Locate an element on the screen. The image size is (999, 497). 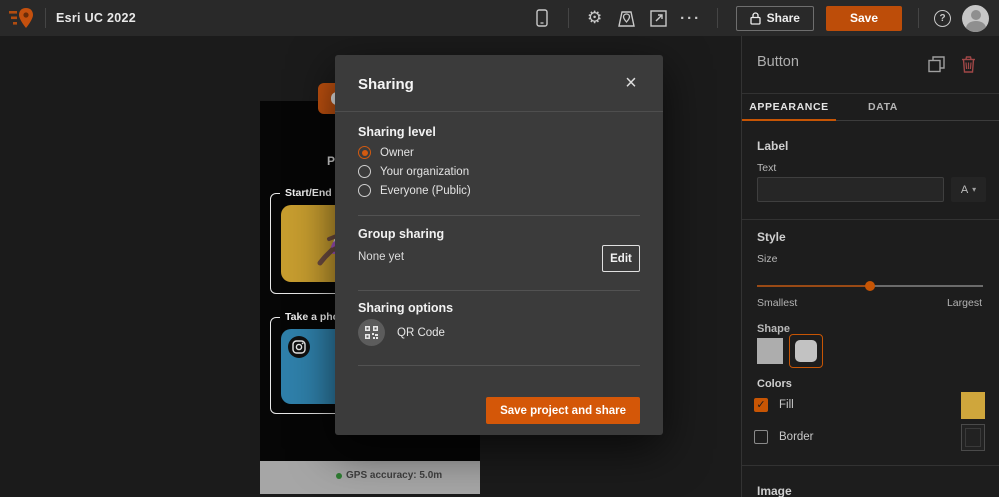
panel-tabs: APPEARANCE DATA is located at coordinates (870, 108).